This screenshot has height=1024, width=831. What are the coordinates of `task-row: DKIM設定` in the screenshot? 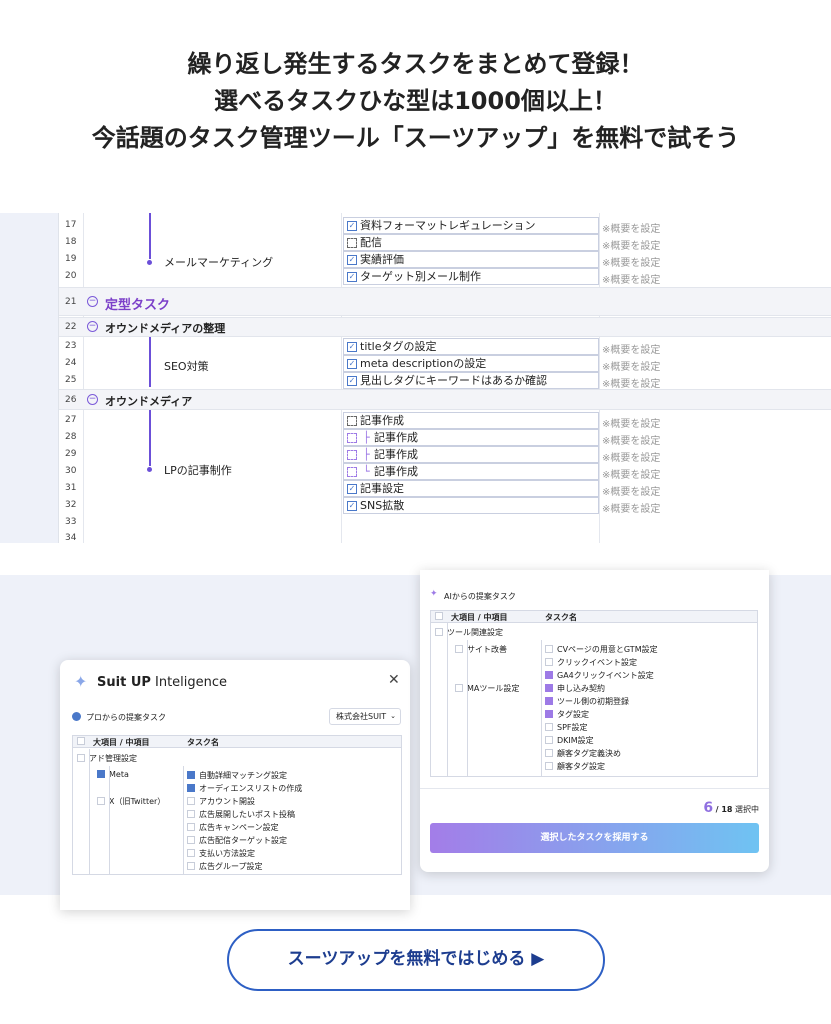 It's located at (569, 740).